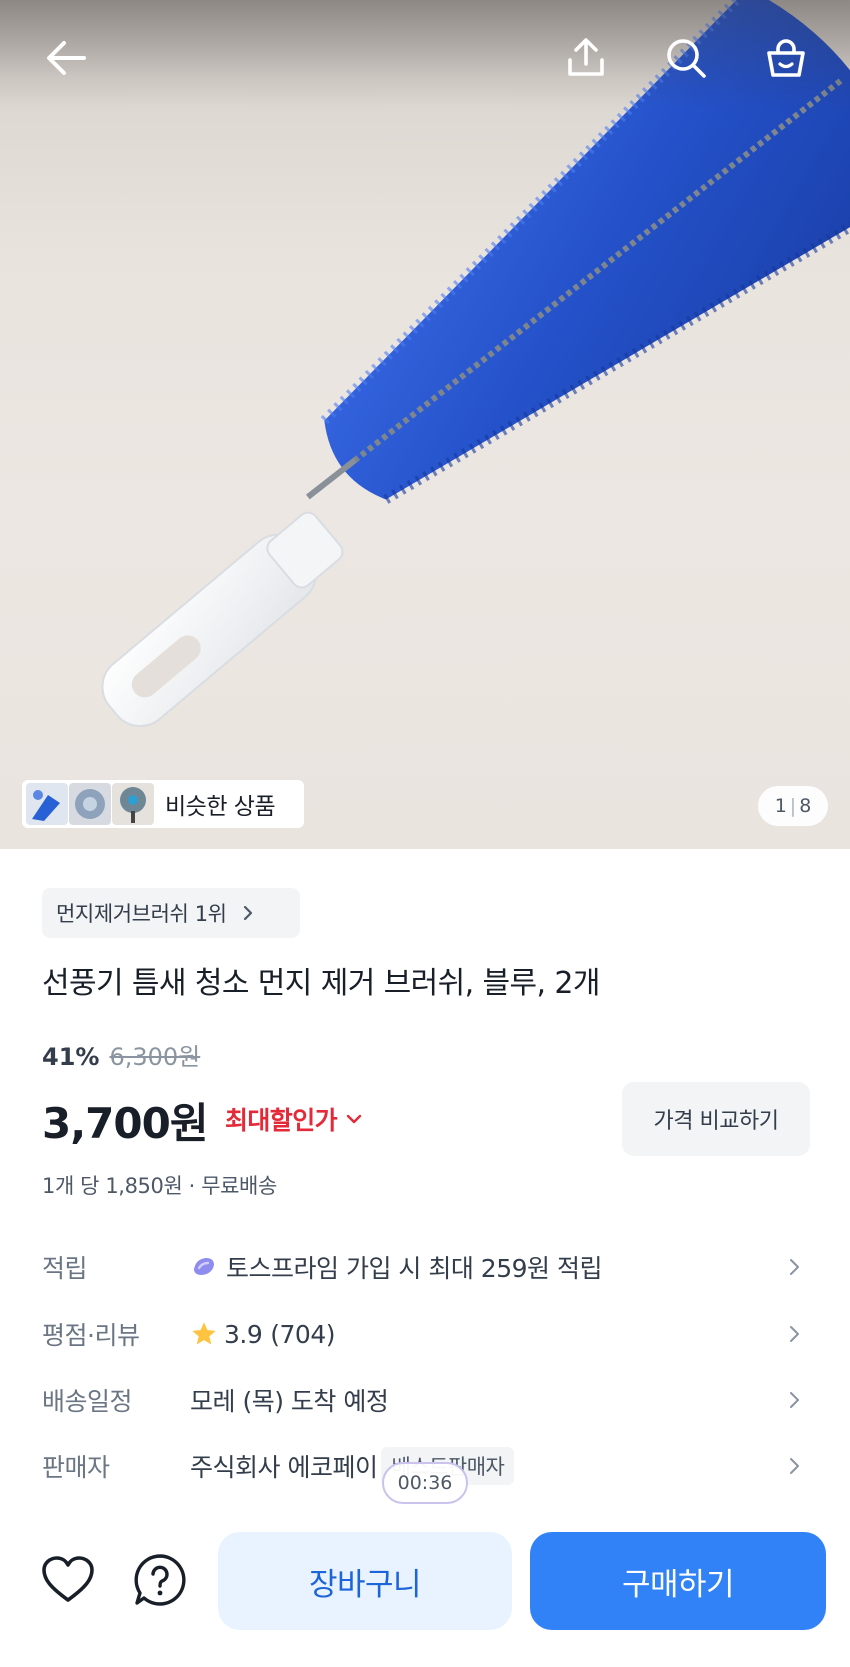  I want to click on info-row-reviews: 평점·리뷰 3.9 (704), so click(425, 1334).